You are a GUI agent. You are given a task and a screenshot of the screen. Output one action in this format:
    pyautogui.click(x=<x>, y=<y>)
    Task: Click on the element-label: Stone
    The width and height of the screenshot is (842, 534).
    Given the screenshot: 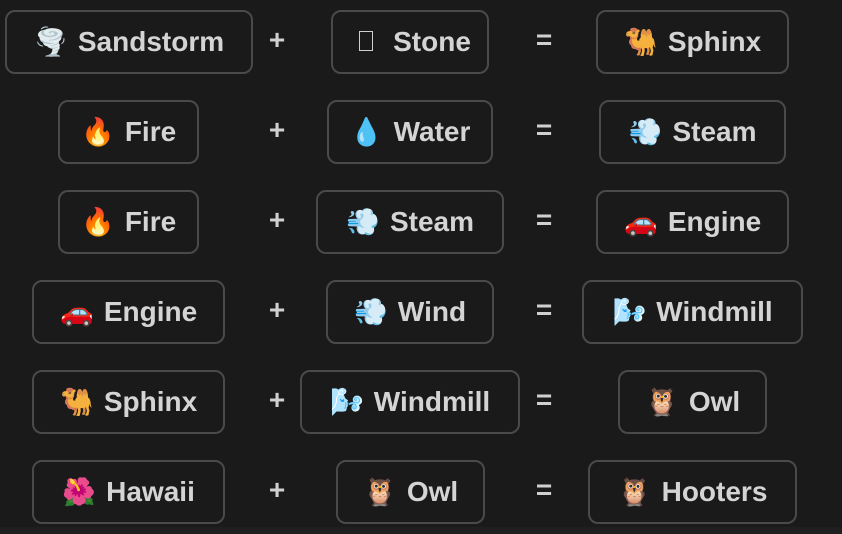 What is the action you would take?
    pyautogui.click(x=432, y=41)
    